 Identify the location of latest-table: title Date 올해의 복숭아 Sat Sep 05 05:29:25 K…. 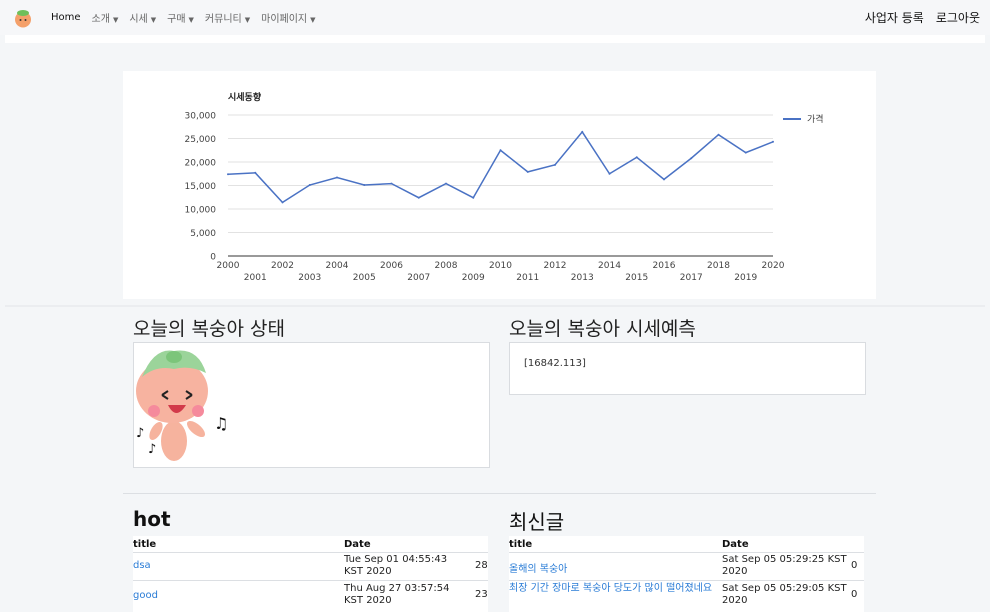
(686, 574).